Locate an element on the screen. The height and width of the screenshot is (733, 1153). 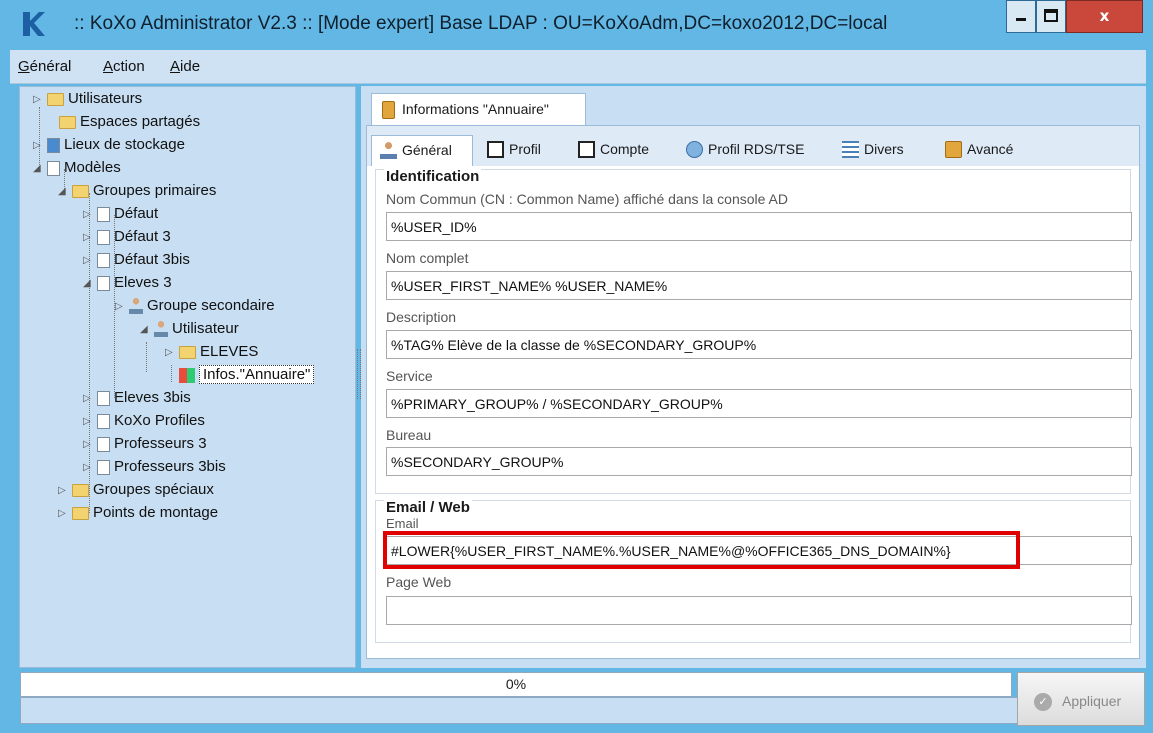
identification-title: Identification is located at coordinates (433, 176).